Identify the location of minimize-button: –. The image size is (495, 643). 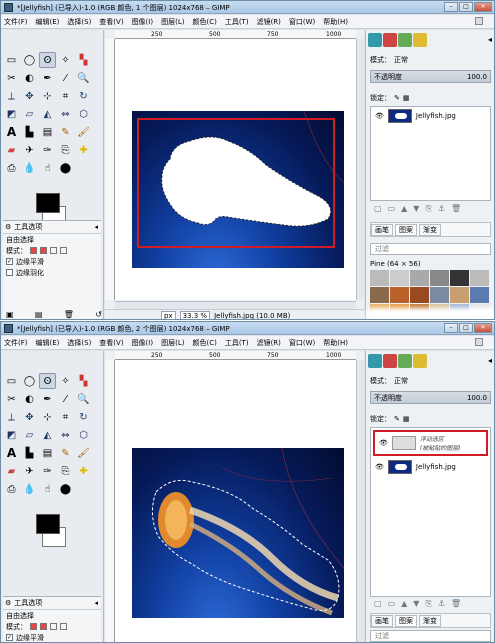
(451, 328).